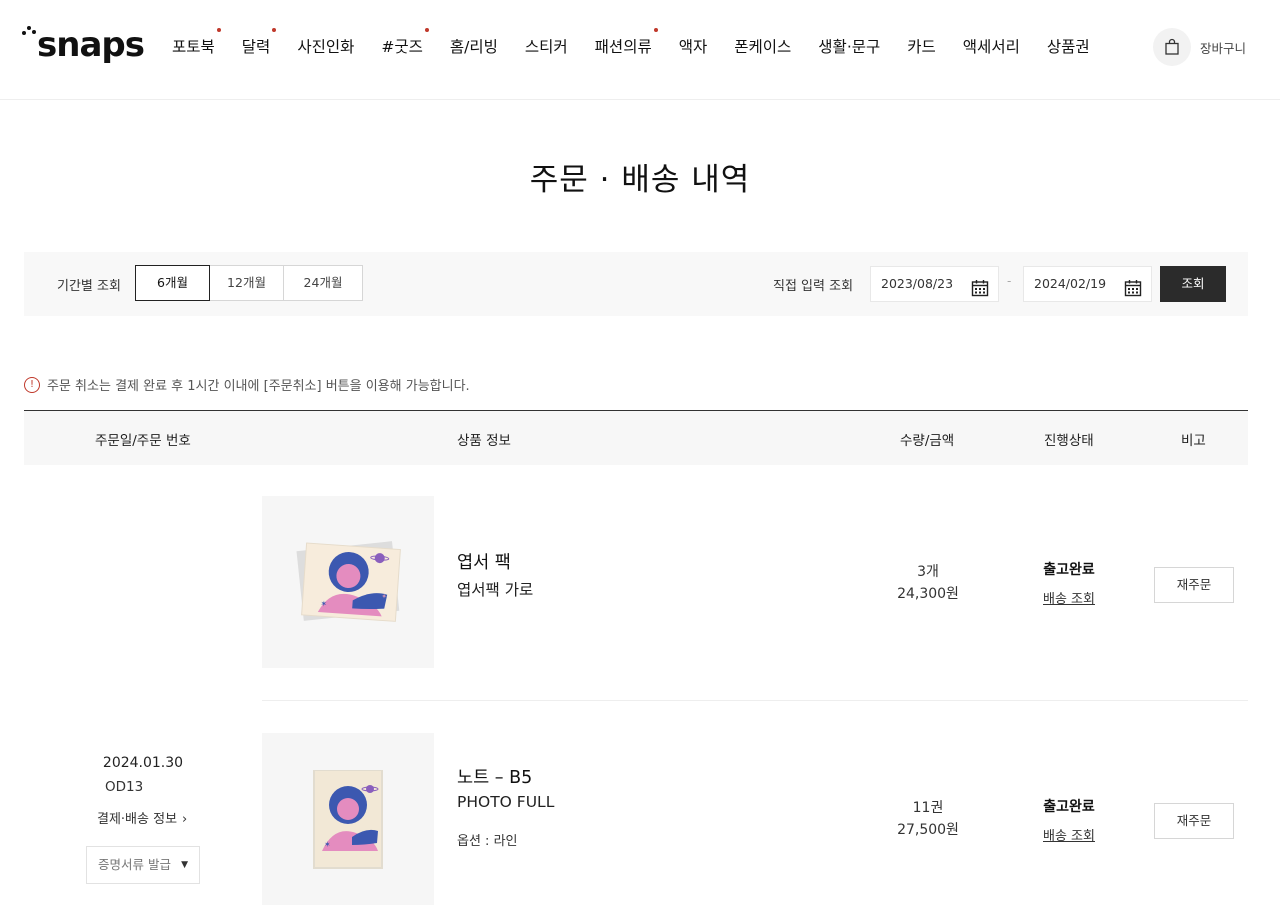 The width and height of the screenshot is (1280, 924). I want to click on quantity-price: 3개 24,300원, so click(928, 583).